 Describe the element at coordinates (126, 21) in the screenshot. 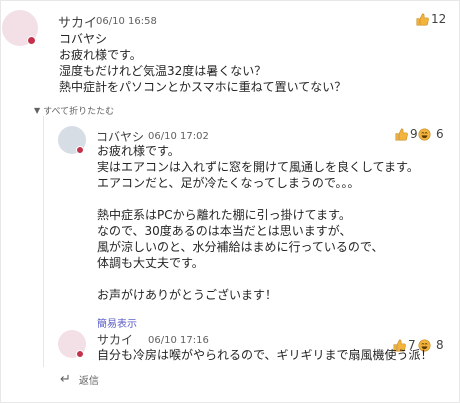

I see `message-timestamp: 06/10 16:58` at that location.